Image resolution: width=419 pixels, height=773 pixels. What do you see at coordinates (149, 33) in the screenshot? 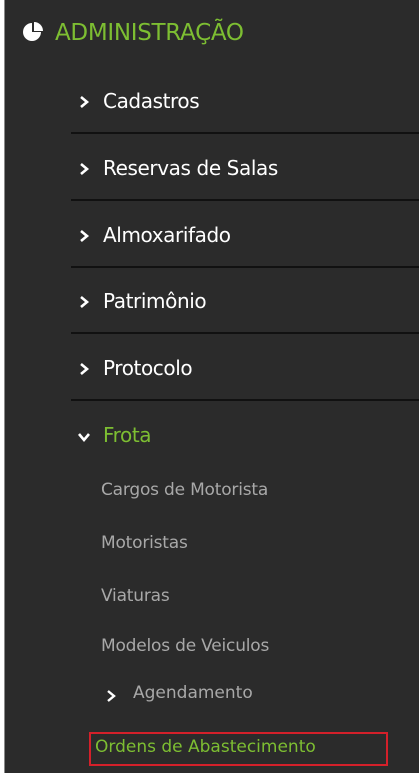
I see `section-title: ADMINISTRAÇÃO` at bounding box center [149, 33].